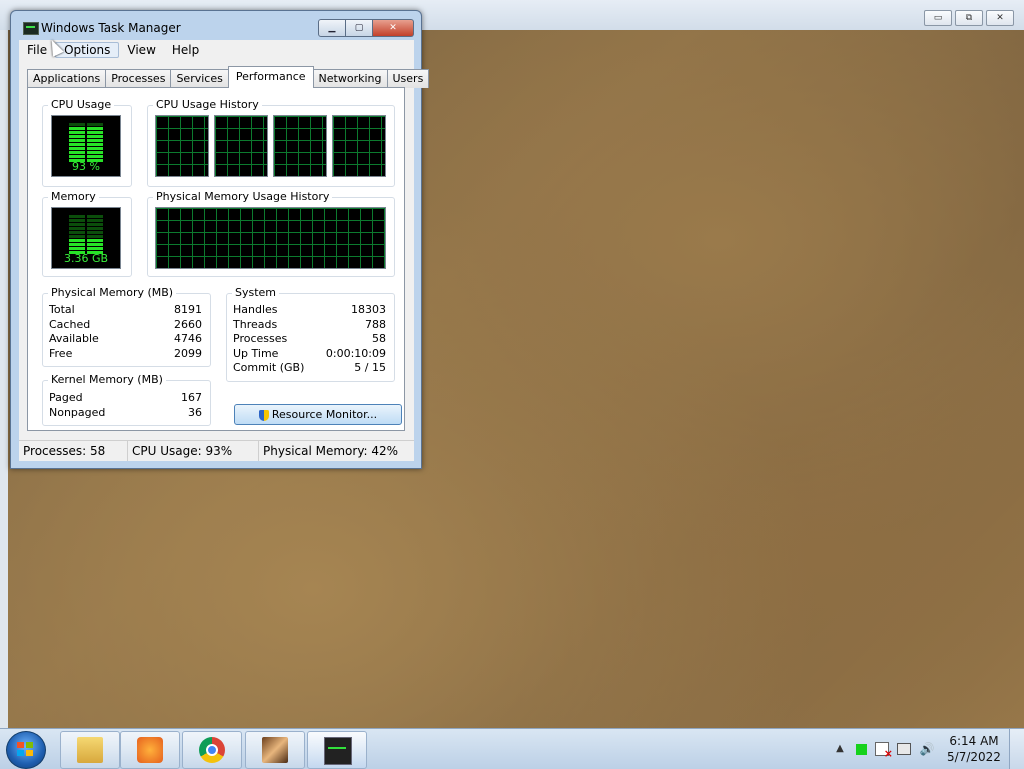  Describe the element at coordinates (216, 50) in the screenshot. I see `menu-bar: File Options View Help` at that location.